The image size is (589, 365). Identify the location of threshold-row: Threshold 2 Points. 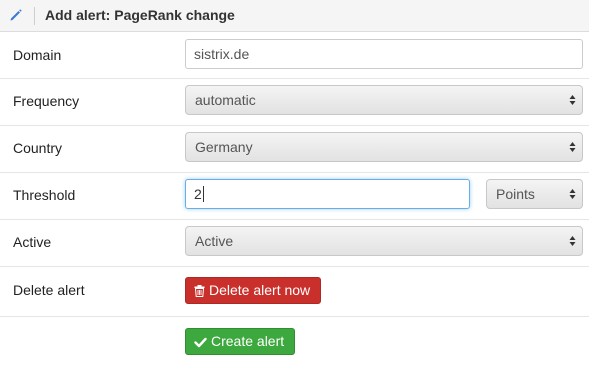
(294, 196).